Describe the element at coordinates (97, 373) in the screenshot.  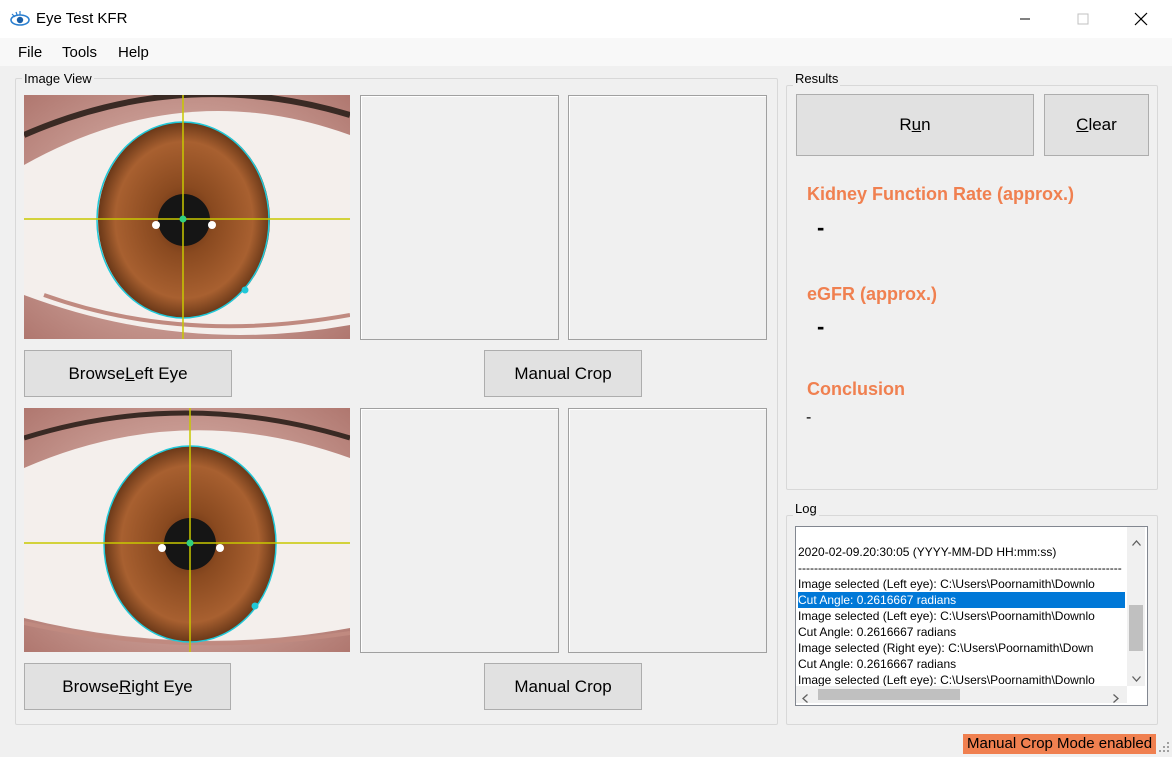
I see `browse-left-label-pre: Browse` at that location.